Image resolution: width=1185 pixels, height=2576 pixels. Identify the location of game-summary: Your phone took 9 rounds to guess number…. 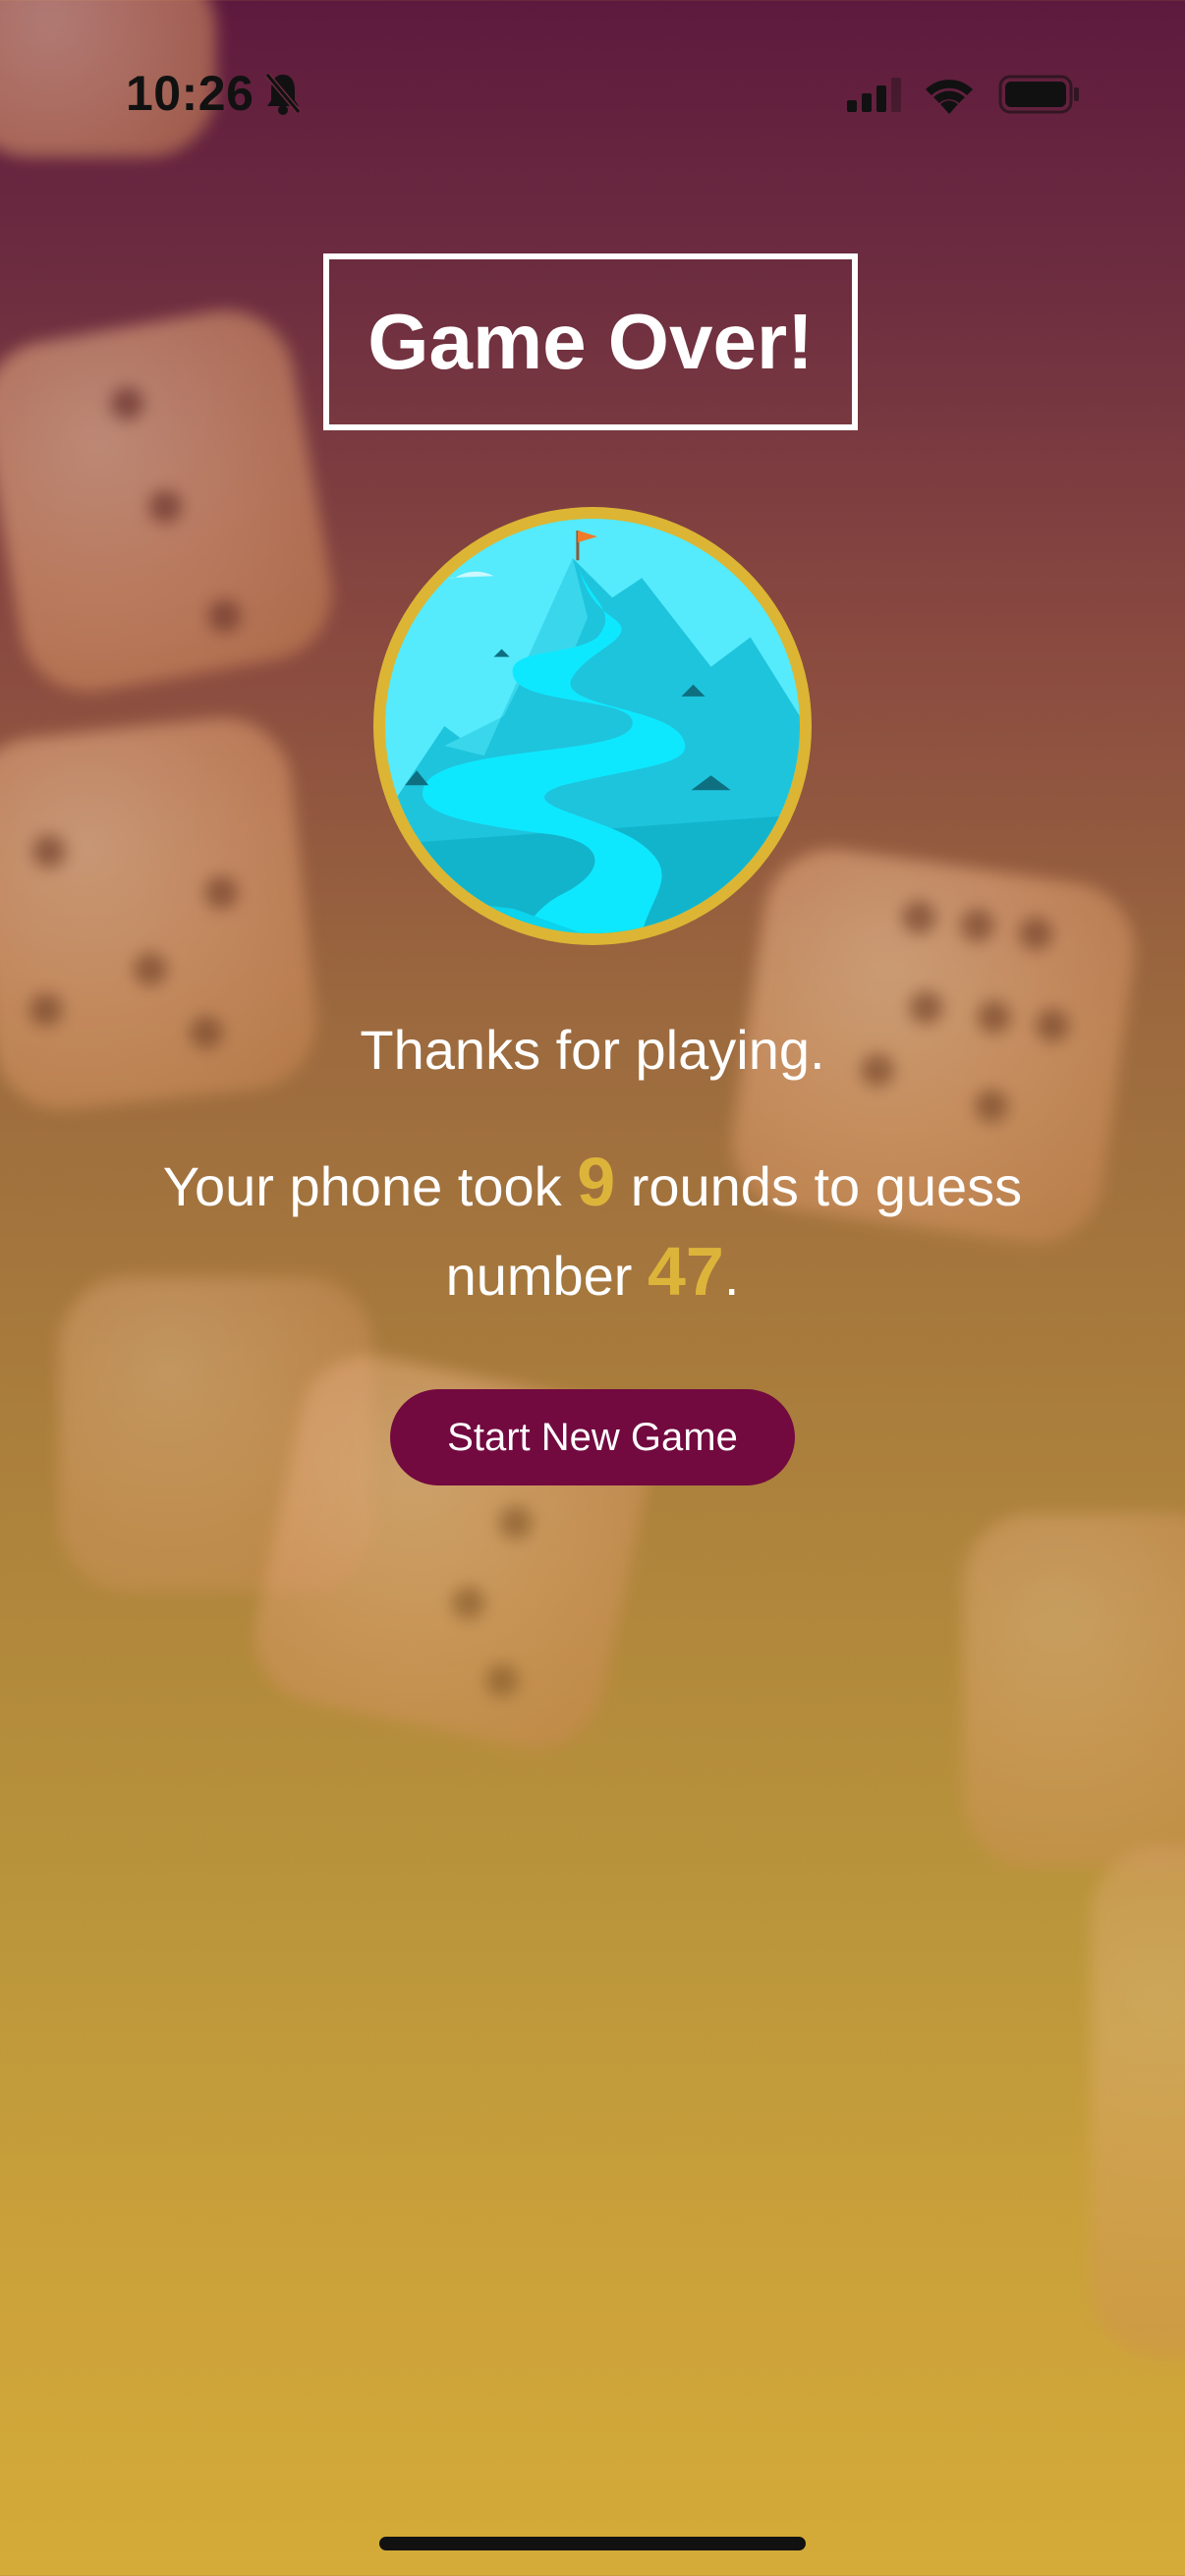
(592, 1229).